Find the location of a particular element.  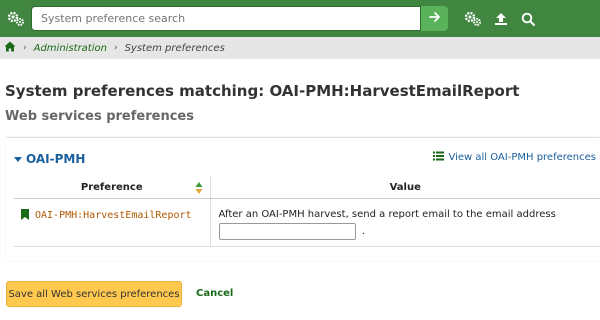

search-box is located at coordinates (226, 18).